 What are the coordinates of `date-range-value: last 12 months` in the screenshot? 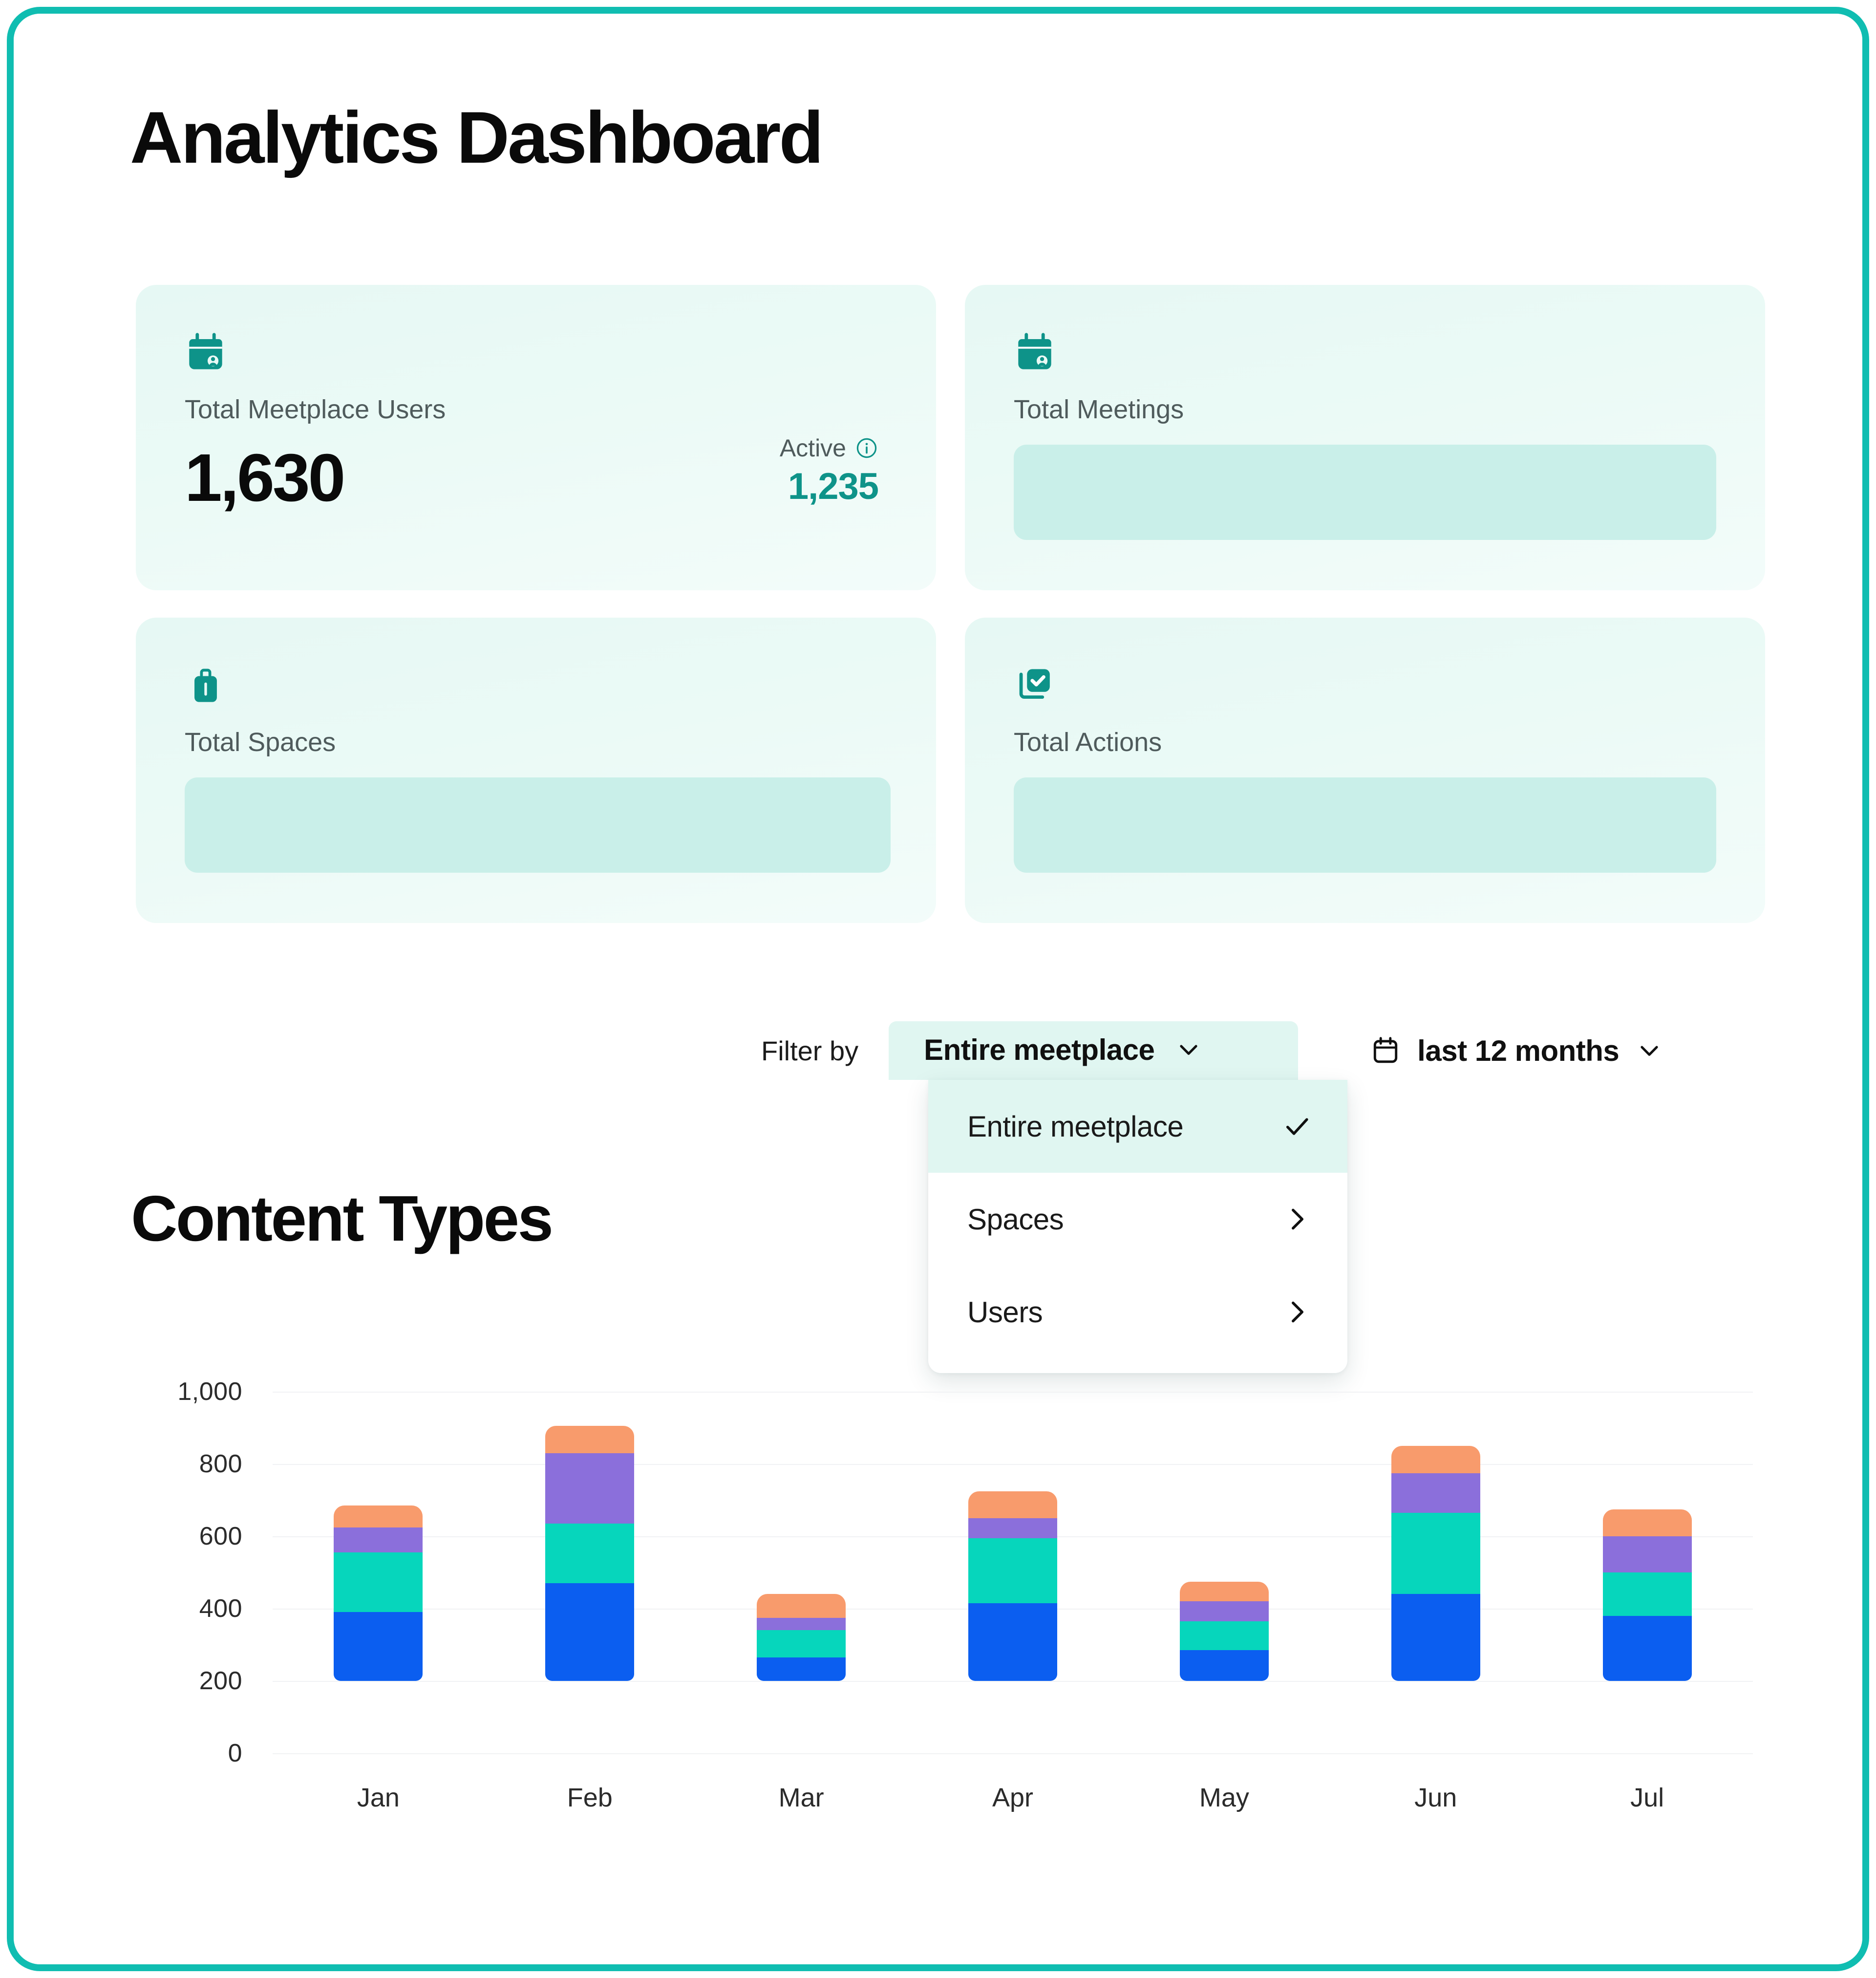 It's located at (1518, 1050).